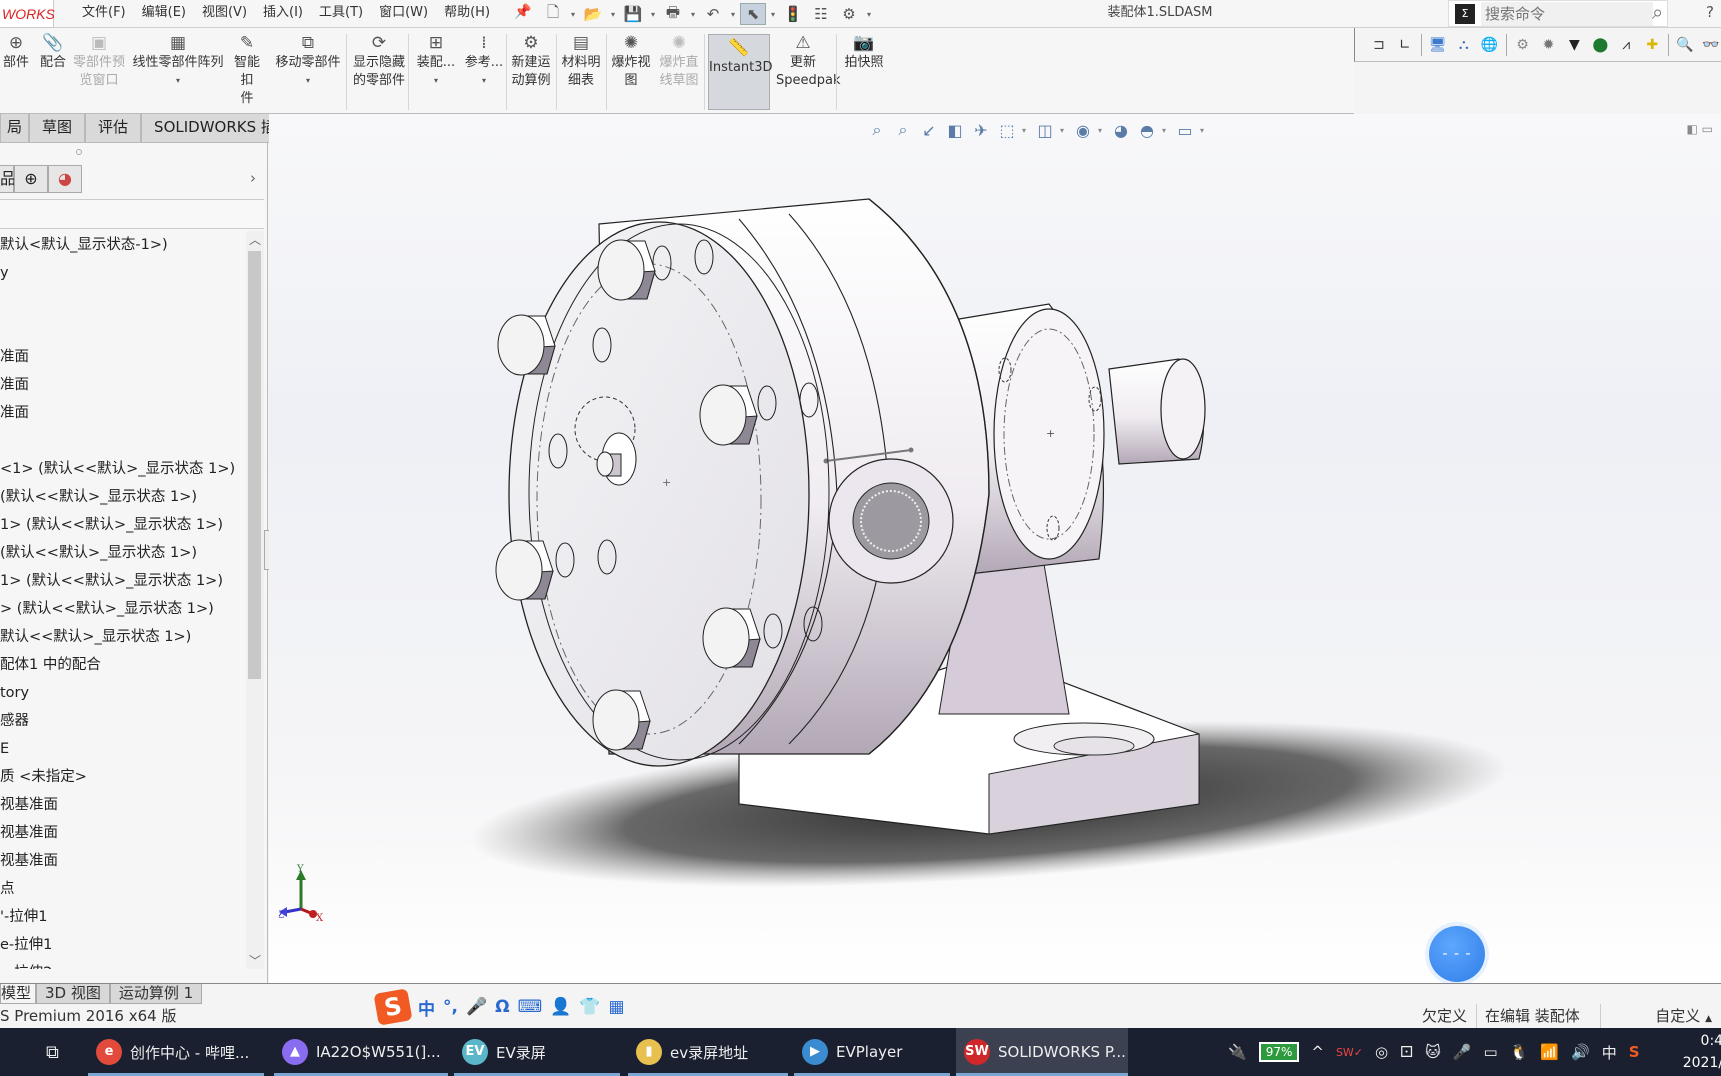 The height and width of the screenshot is (1076, 1721). Describe the element at coordinates (1121, 130) in the screenshot. I see `edit-appearance-icon: ◕` at that location.